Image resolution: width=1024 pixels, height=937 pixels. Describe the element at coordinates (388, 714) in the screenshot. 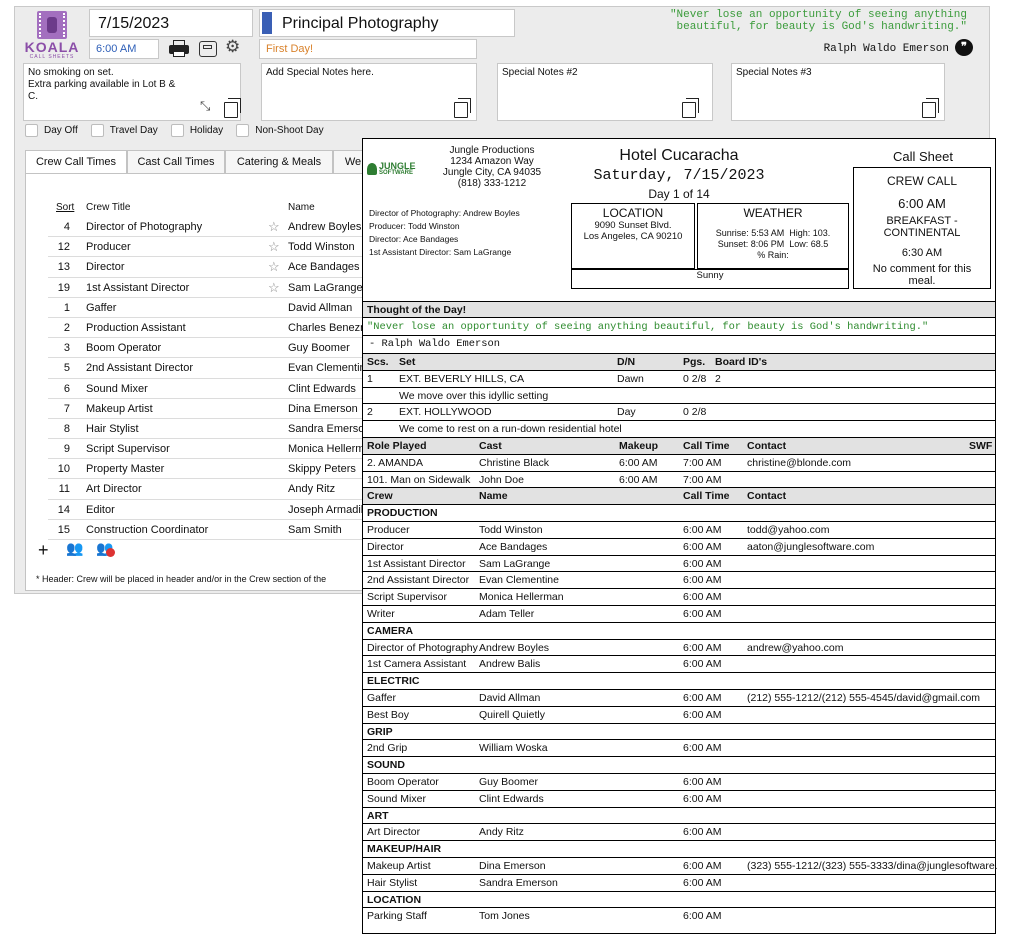

I see `crew-position: Best Boy` at that location.